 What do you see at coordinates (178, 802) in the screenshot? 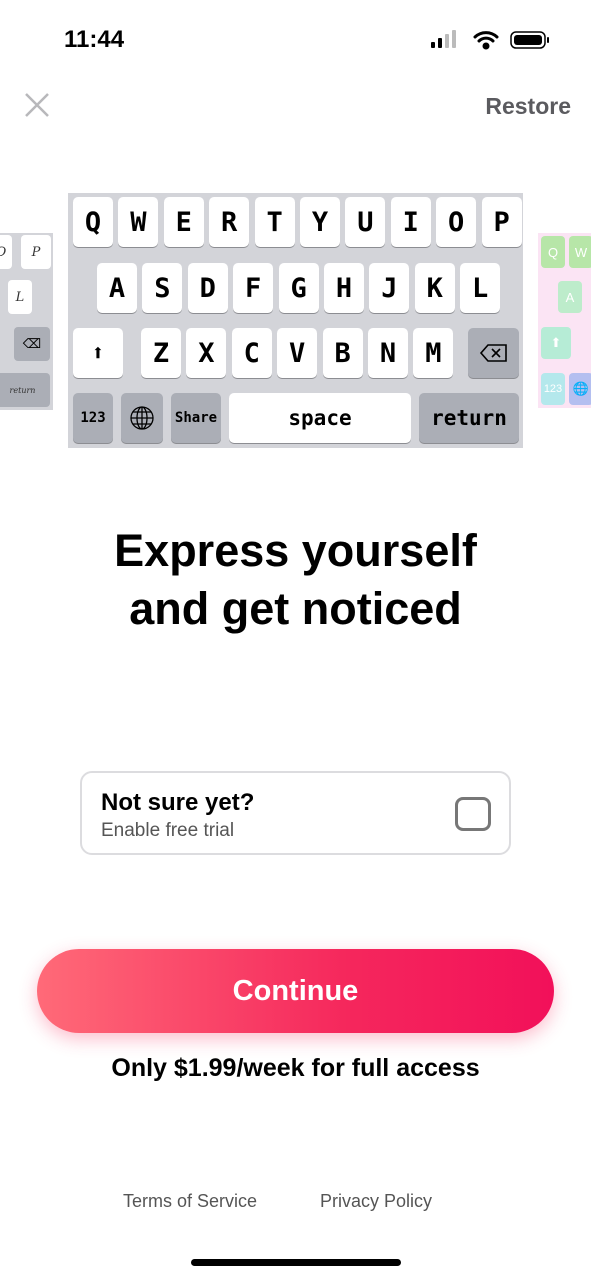
I see `trial-title: Not sure yet?` at bounding box center [178, 802].